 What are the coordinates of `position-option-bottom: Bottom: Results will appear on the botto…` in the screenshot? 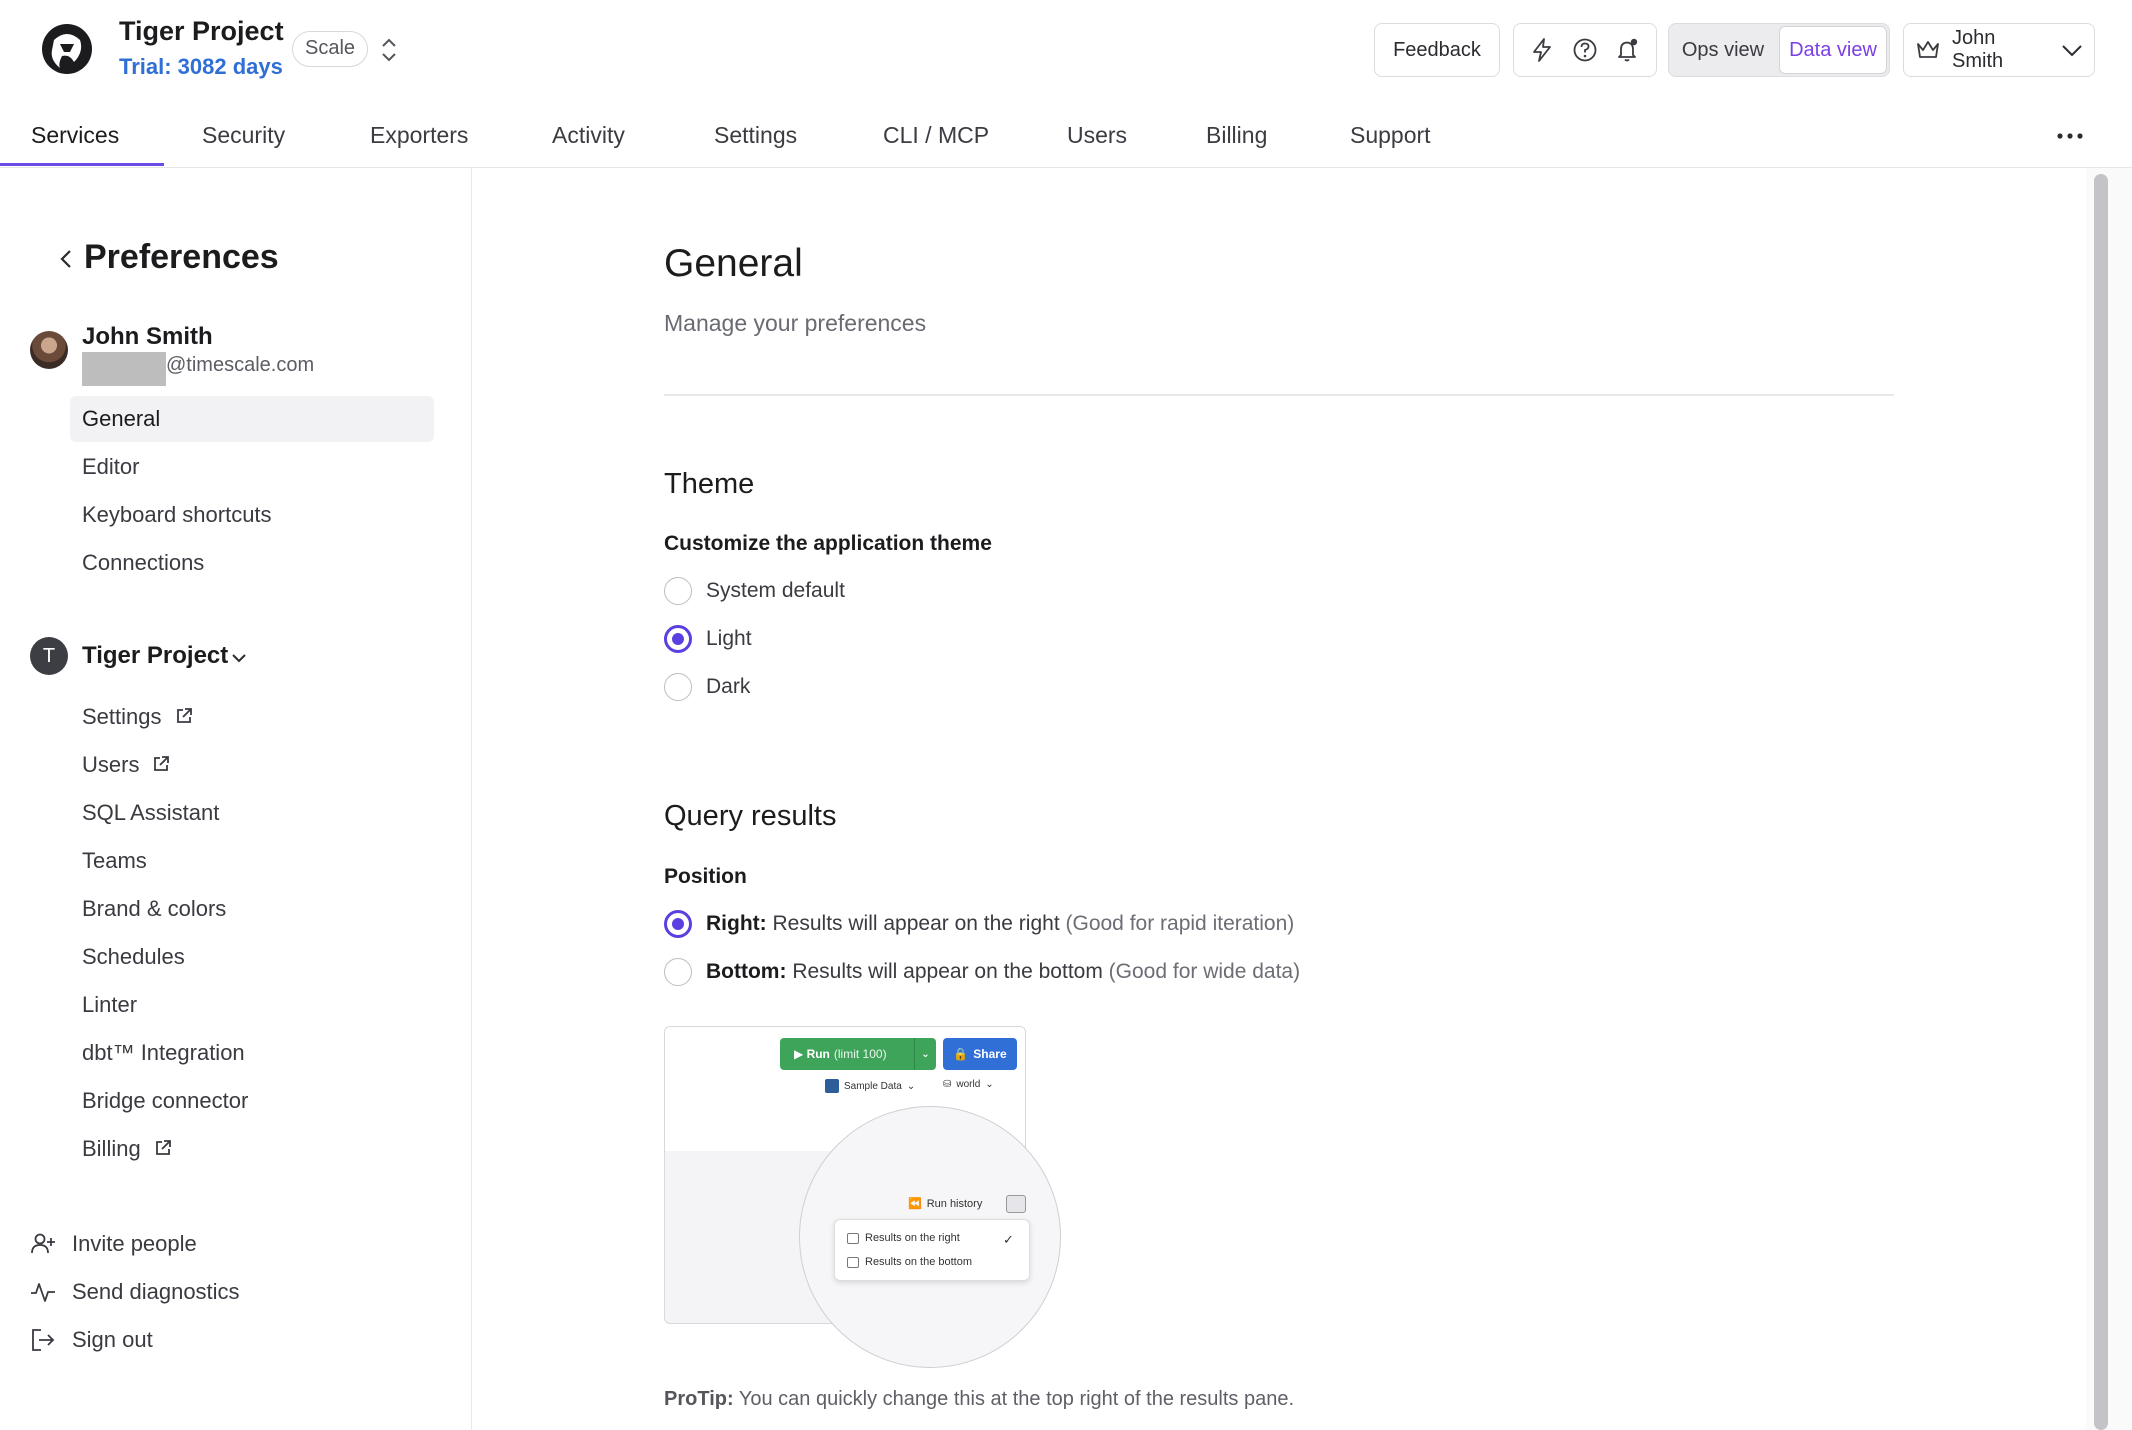 It's located at (982, 972).